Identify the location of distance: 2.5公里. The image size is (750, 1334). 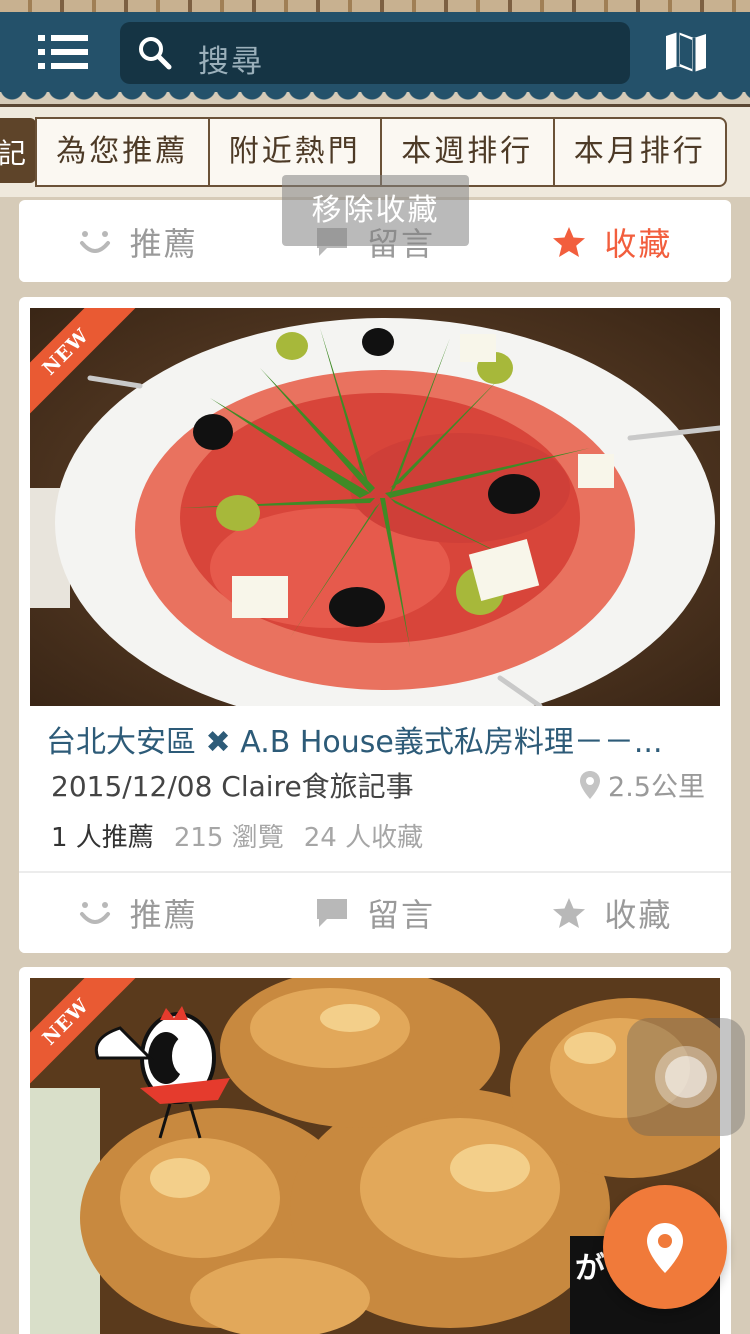
(642, 784).